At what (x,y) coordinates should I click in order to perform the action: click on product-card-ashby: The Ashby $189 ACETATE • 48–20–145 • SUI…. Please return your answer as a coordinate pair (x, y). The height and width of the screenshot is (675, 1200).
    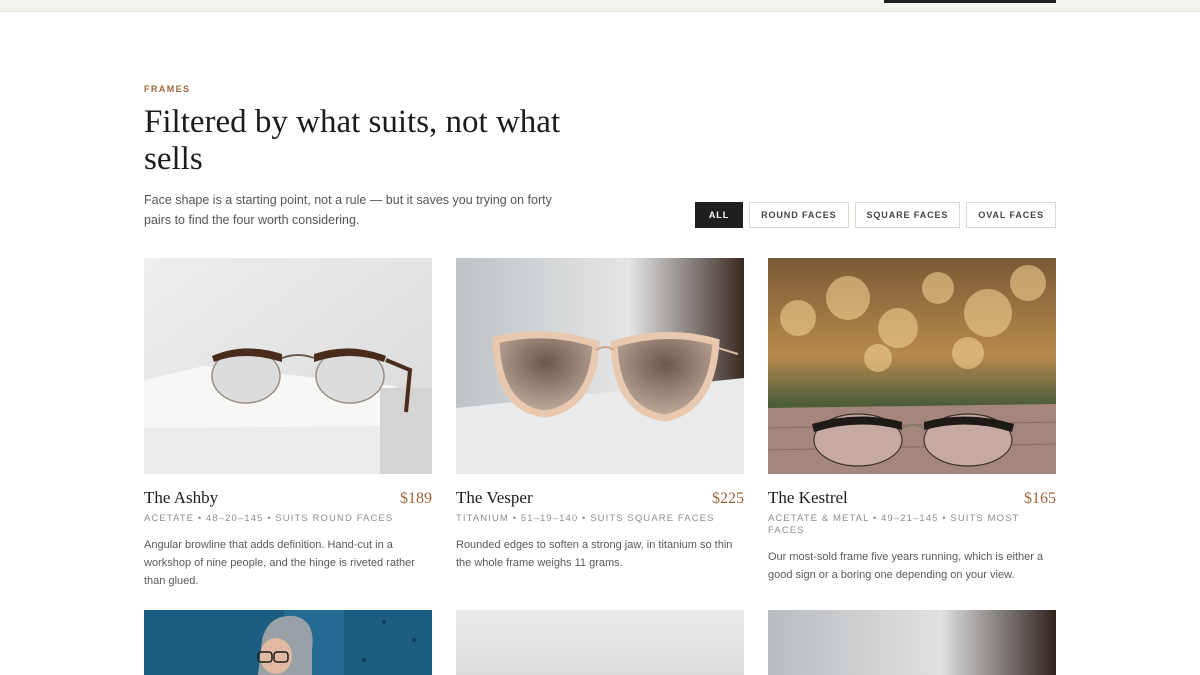
    Looking at the image, I should click on (288, 424).